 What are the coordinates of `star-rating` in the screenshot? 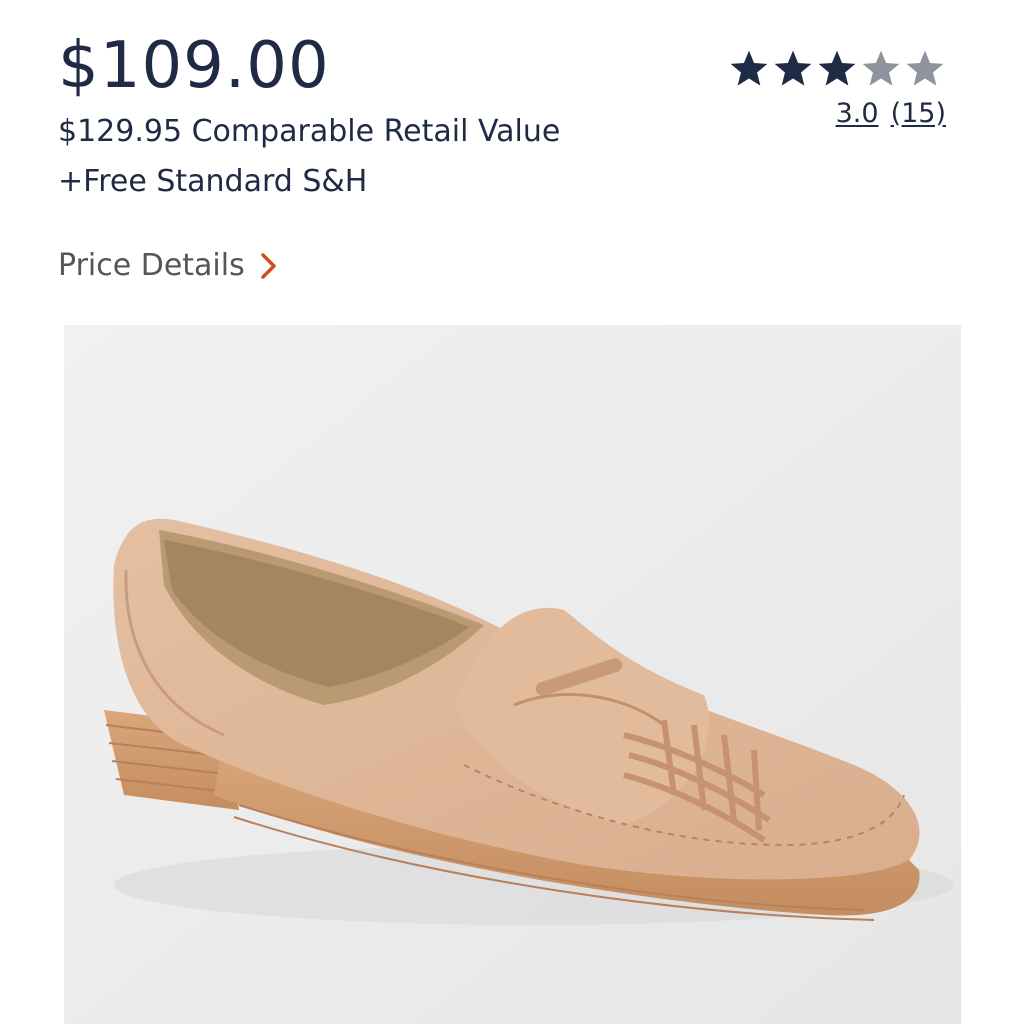 It's located at (837, 69).